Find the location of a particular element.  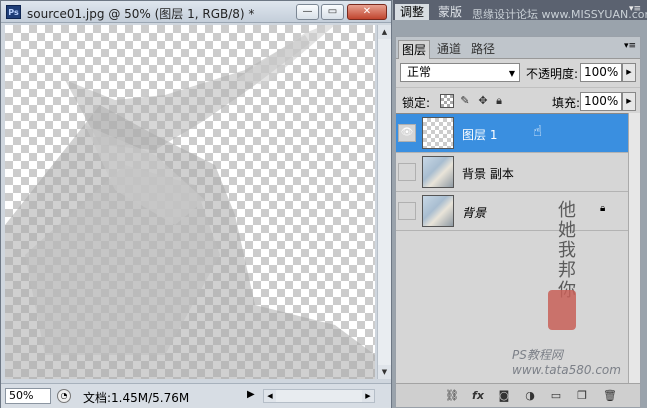

opacity-label: 不透明度: is located at coordinates (552, 74).